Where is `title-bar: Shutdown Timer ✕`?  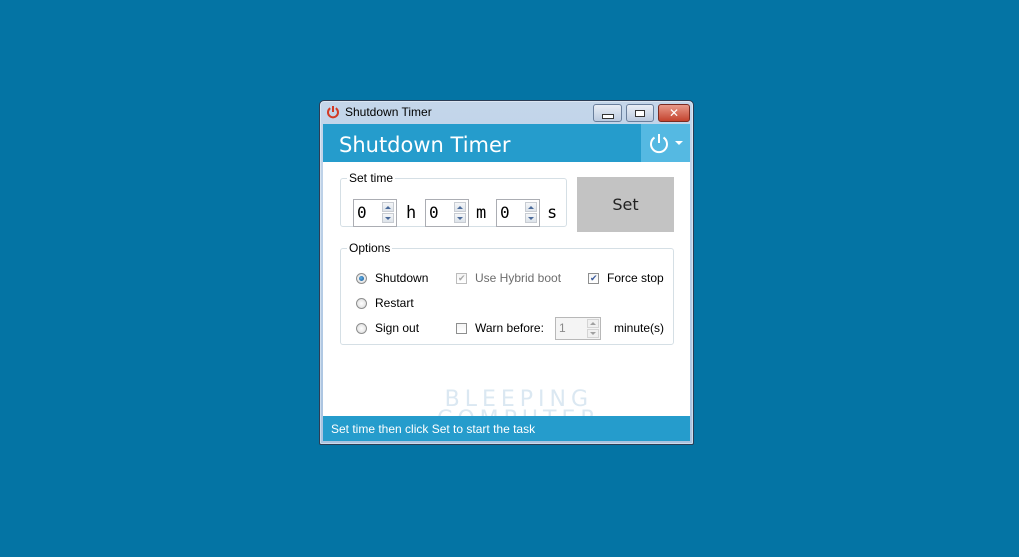
title-bar: Shutdown Timer ✕ is located at coordinates (506, 112).